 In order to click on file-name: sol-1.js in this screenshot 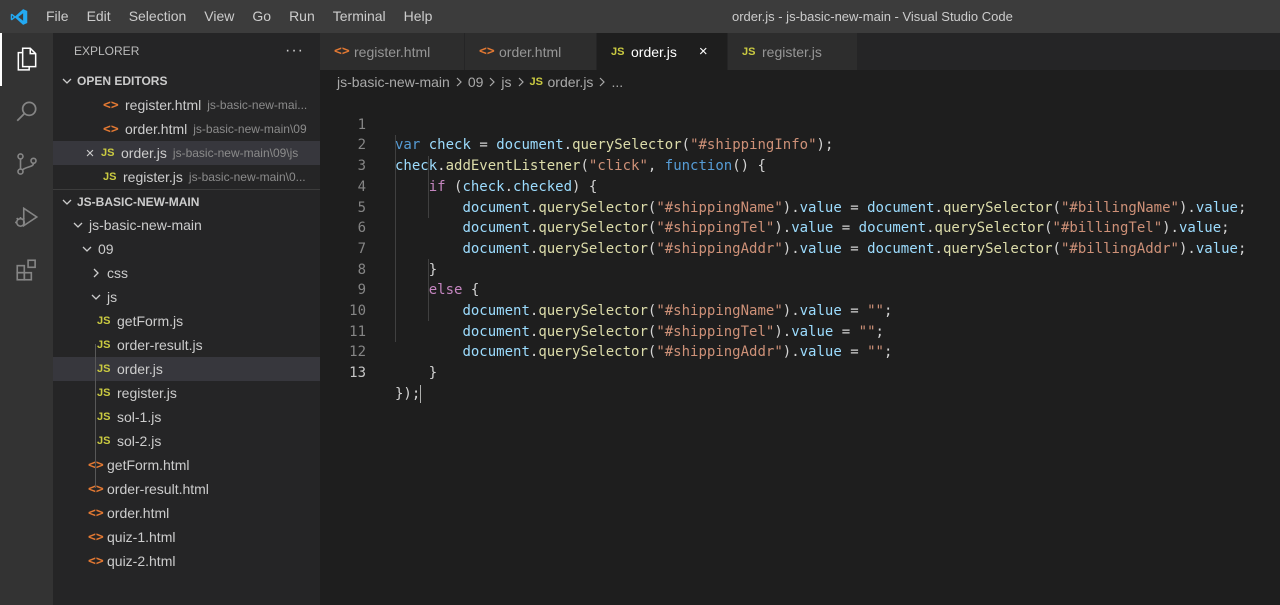, I will do `click(139, 417)`.